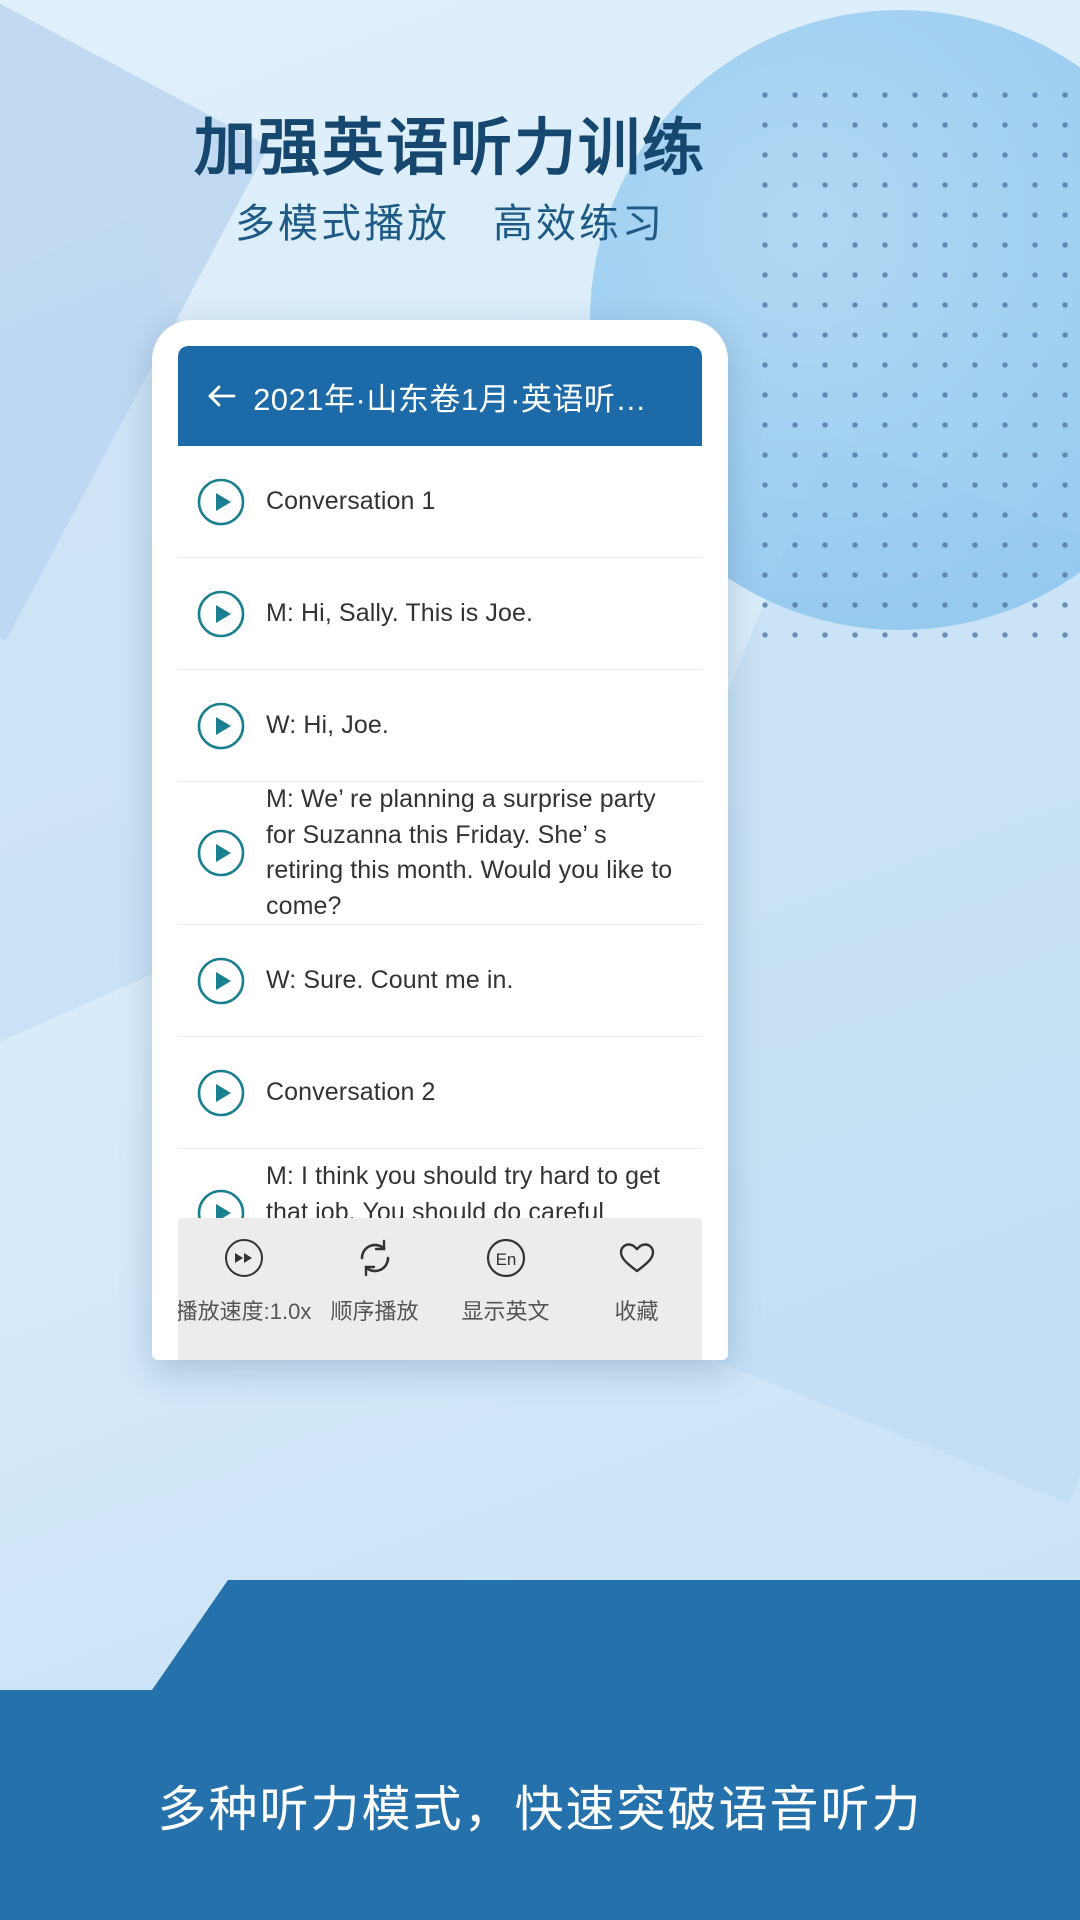 Image resolution: width=1080 pixels, height=1920 pixels. I want to click on list-item: W: Hi, Joe., so click(440, 726).